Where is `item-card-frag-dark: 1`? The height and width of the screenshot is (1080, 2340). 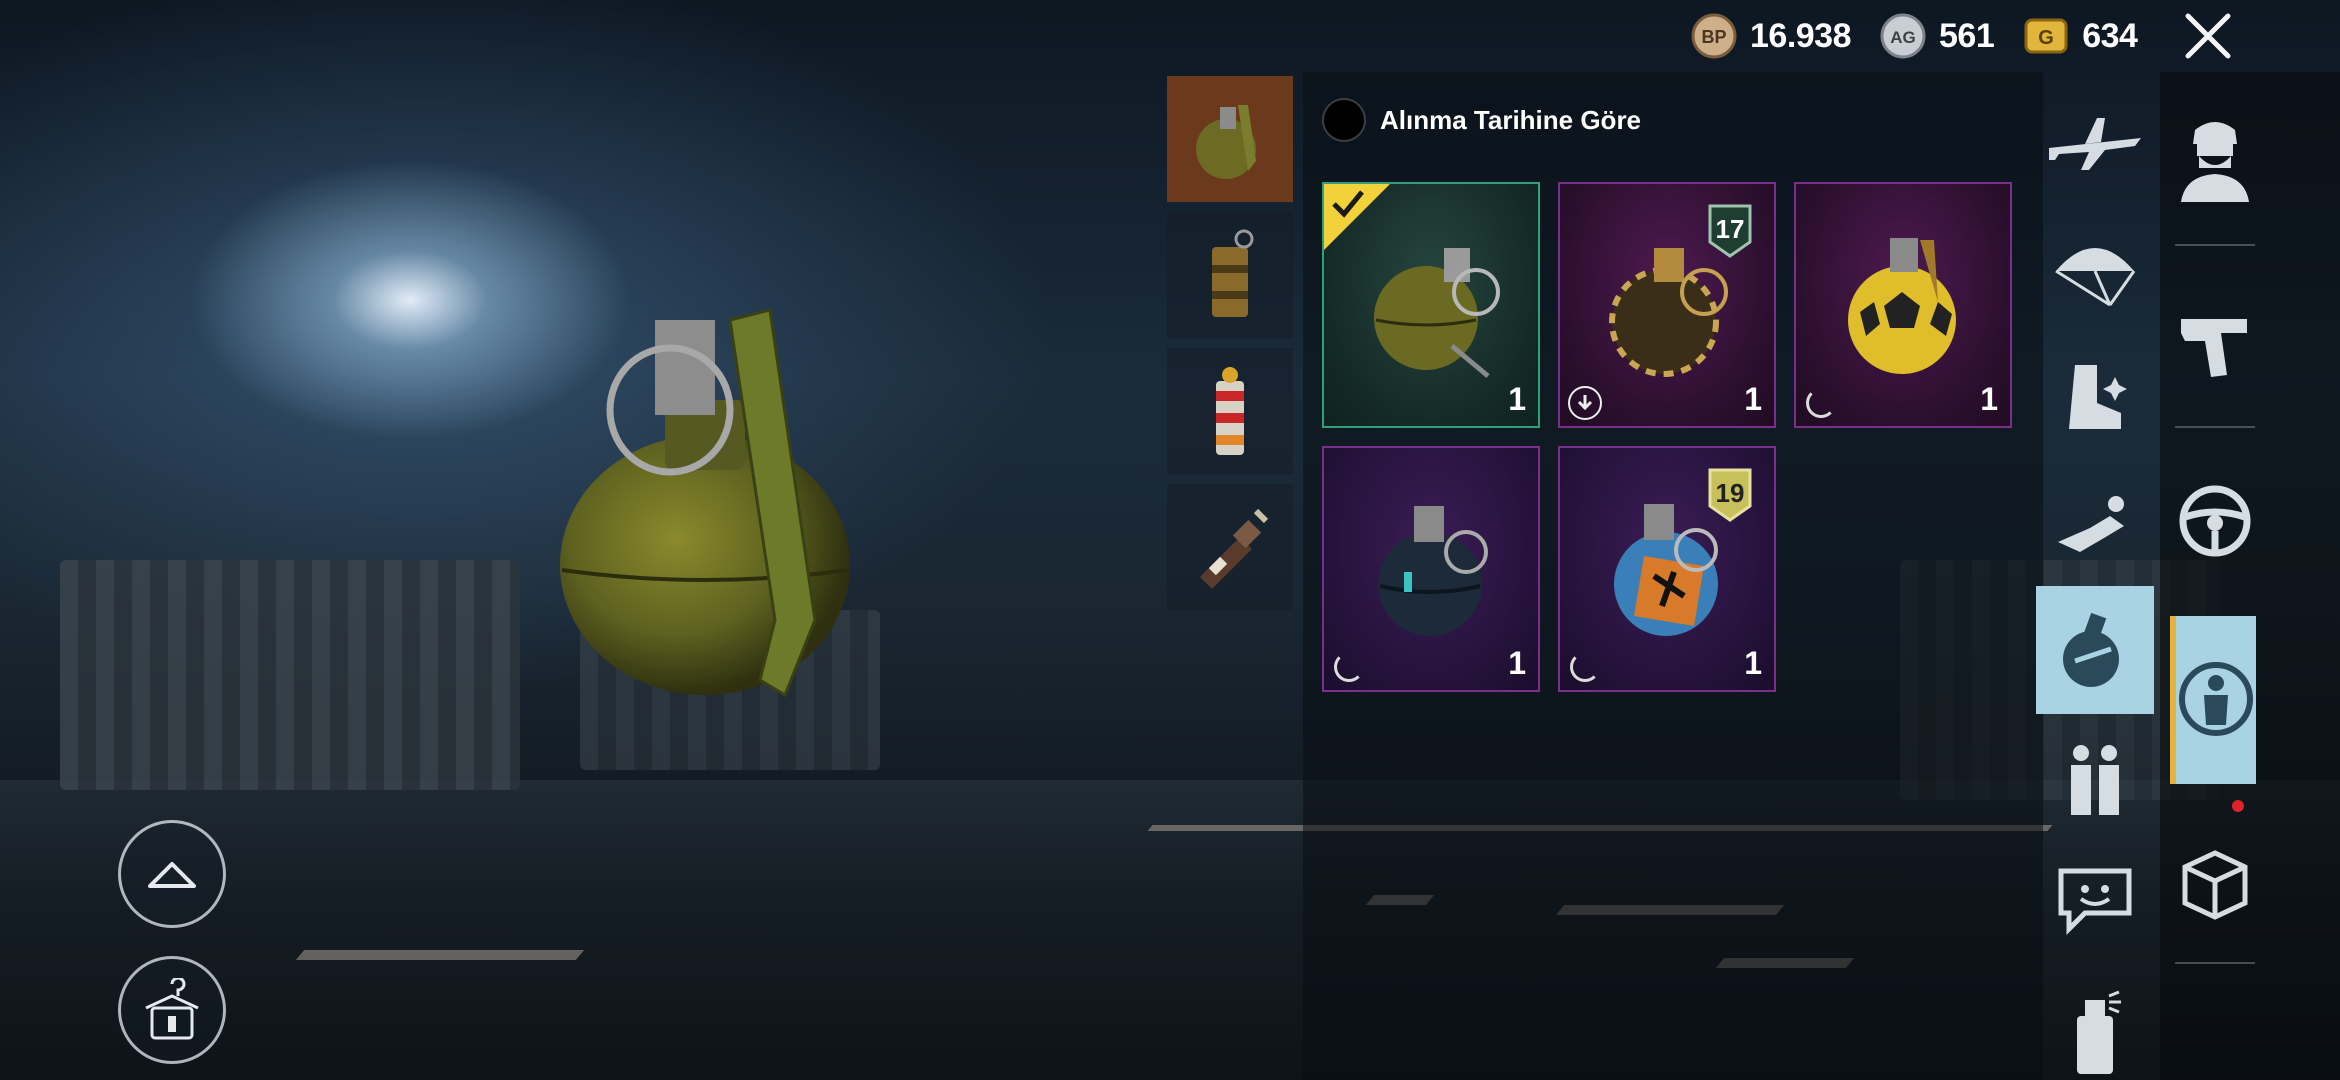
item-card-frag-dark: 1 is located at coordinates (1431, 569).